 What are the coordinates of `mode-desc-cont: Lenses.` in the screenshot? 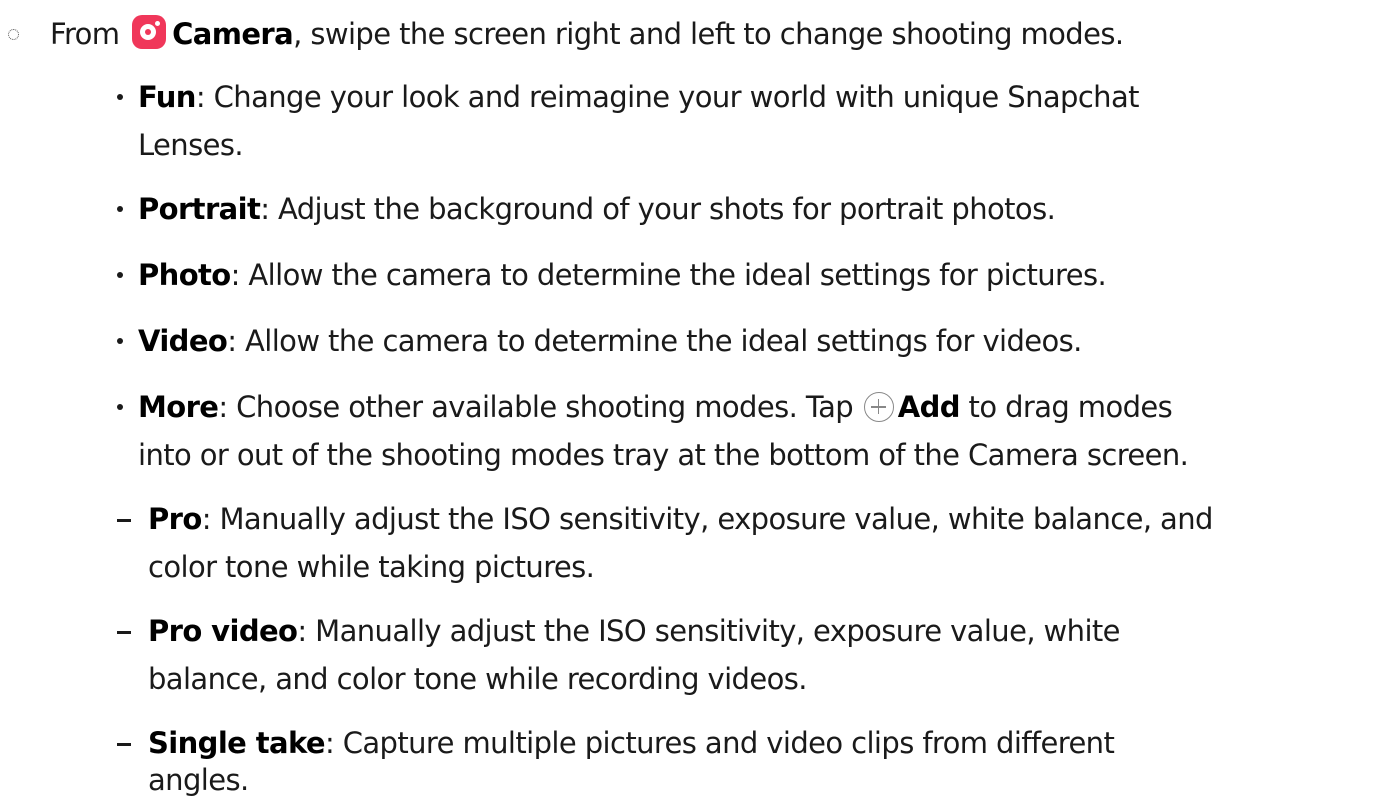 It's located at (191, 145).